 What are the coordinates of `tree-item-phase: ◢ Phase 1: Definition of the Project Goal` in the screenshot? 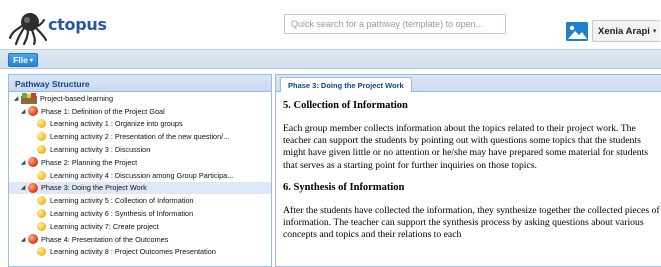 It's located at (140, 111).